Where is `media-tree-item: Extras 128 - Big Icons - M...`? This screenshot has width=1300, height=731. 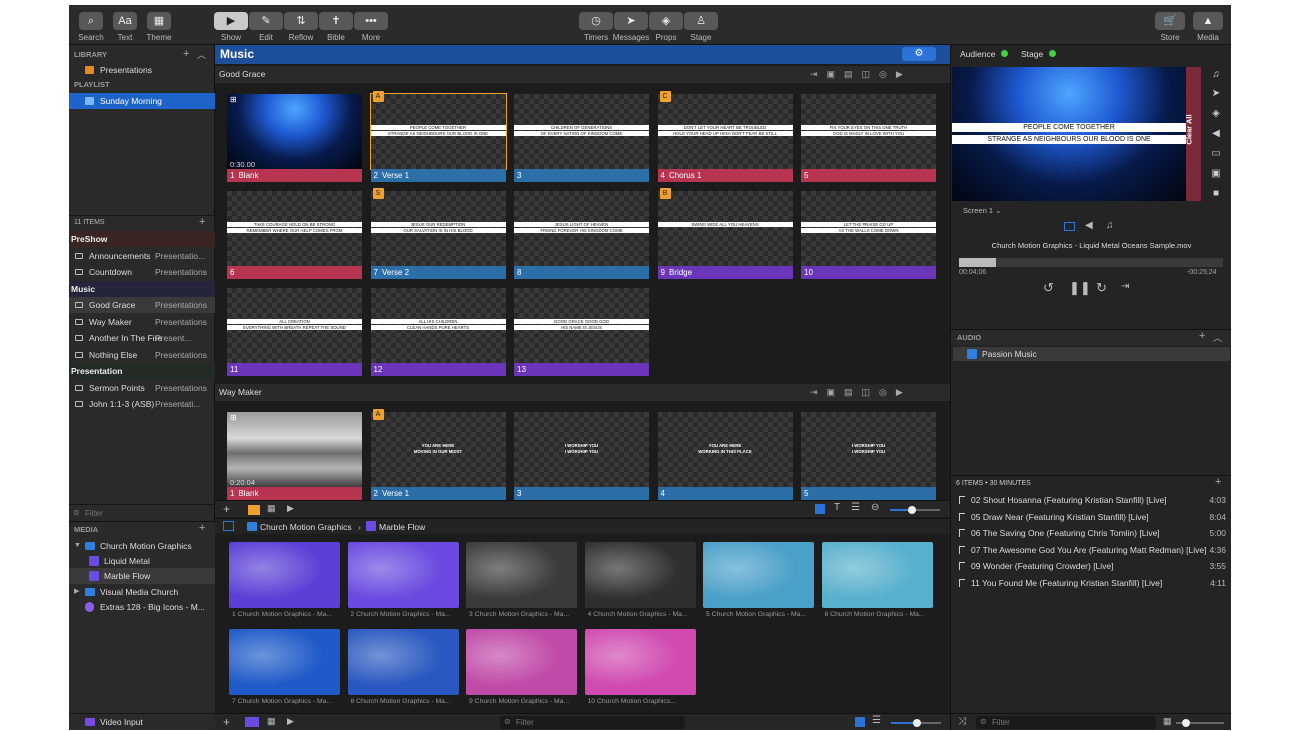
media-tree-item: Extras 128 - Big Icons - M... is located at coordinates (142, 607).